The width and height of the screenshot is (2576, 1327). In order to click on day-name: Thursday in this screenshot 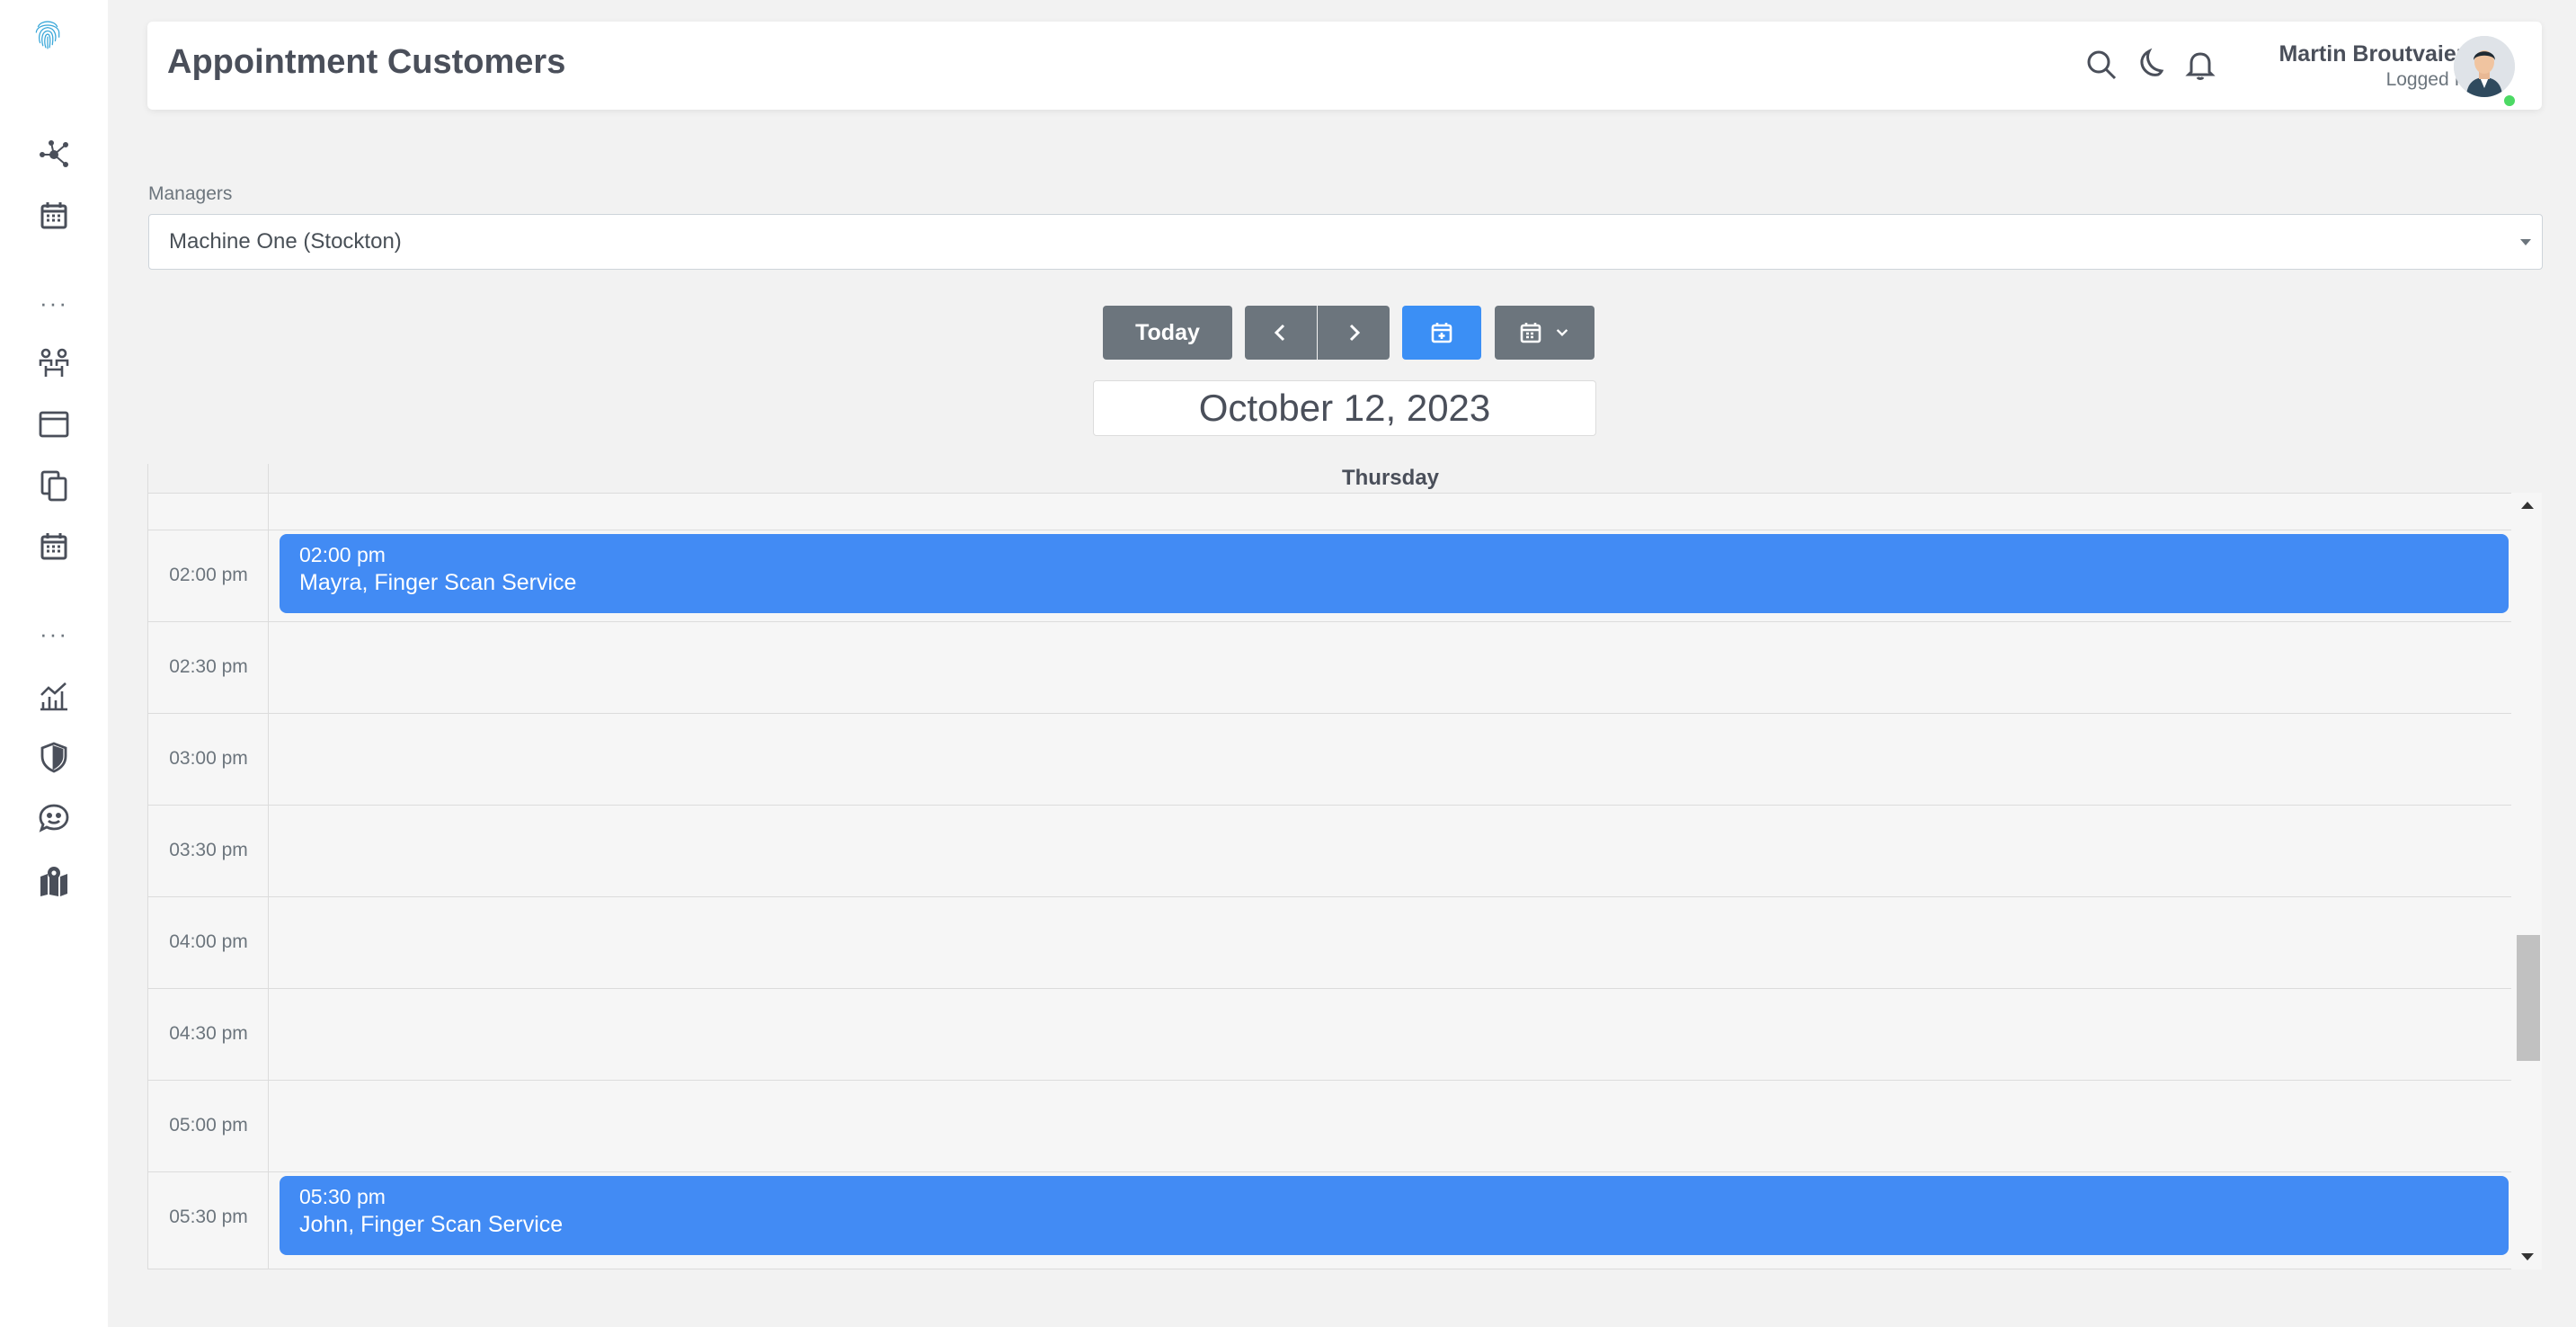, I will do `click(1390, 478)`.